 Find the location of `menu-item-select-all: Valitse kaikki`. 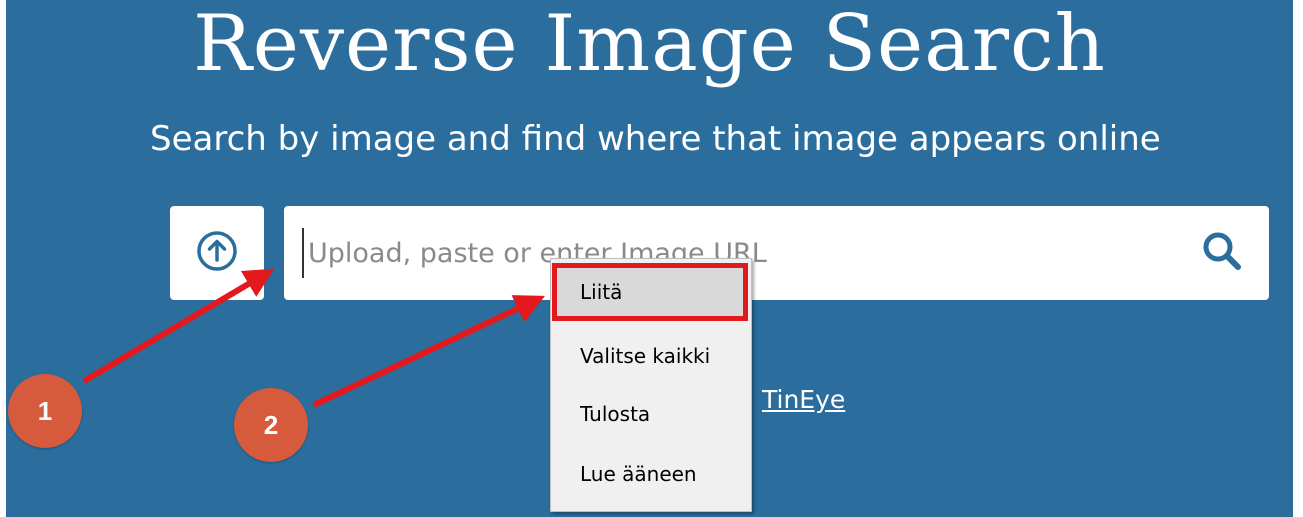

menu-item-select-all: Valitse kaikki is located at coordinates (650, 356).